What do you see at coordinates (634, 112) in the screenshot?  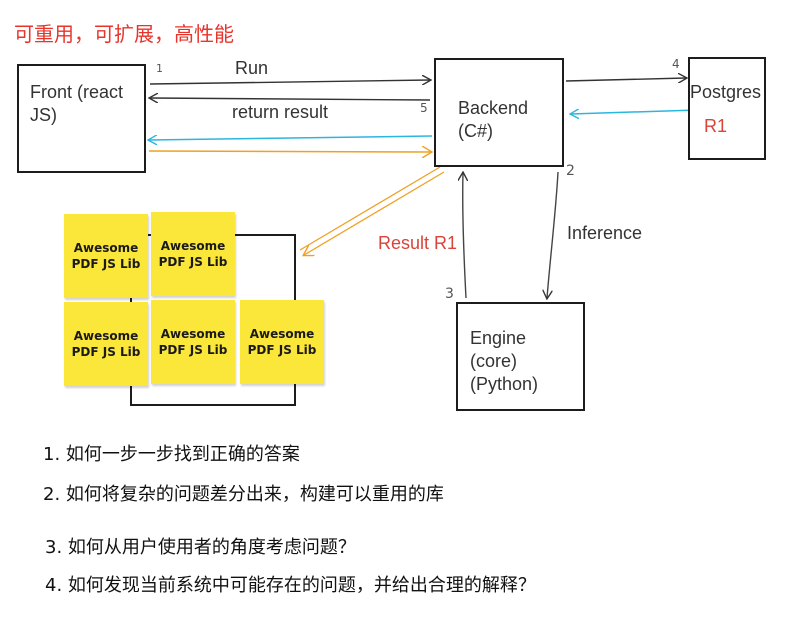 I see `postgres-cyan-arrow` at bounding box center [634, 112].